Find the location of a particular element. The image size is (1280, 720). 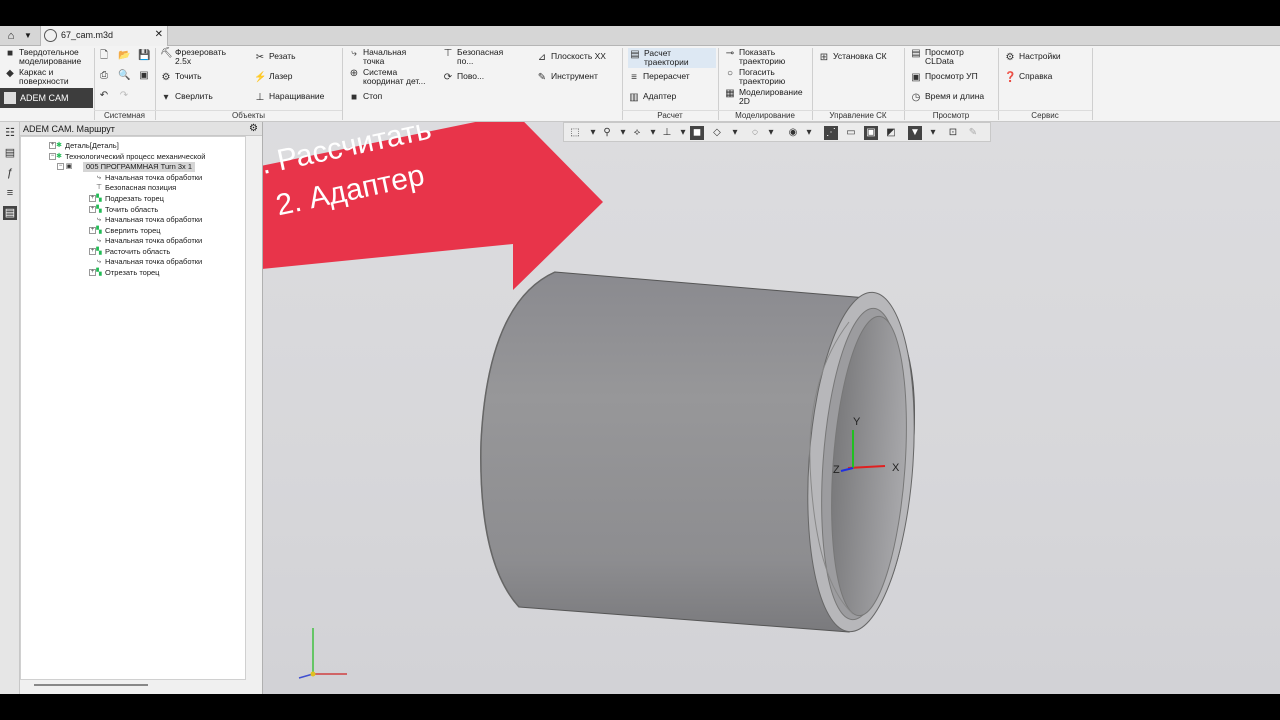

function-icon: ƒ is located at coordinates (10, 173).